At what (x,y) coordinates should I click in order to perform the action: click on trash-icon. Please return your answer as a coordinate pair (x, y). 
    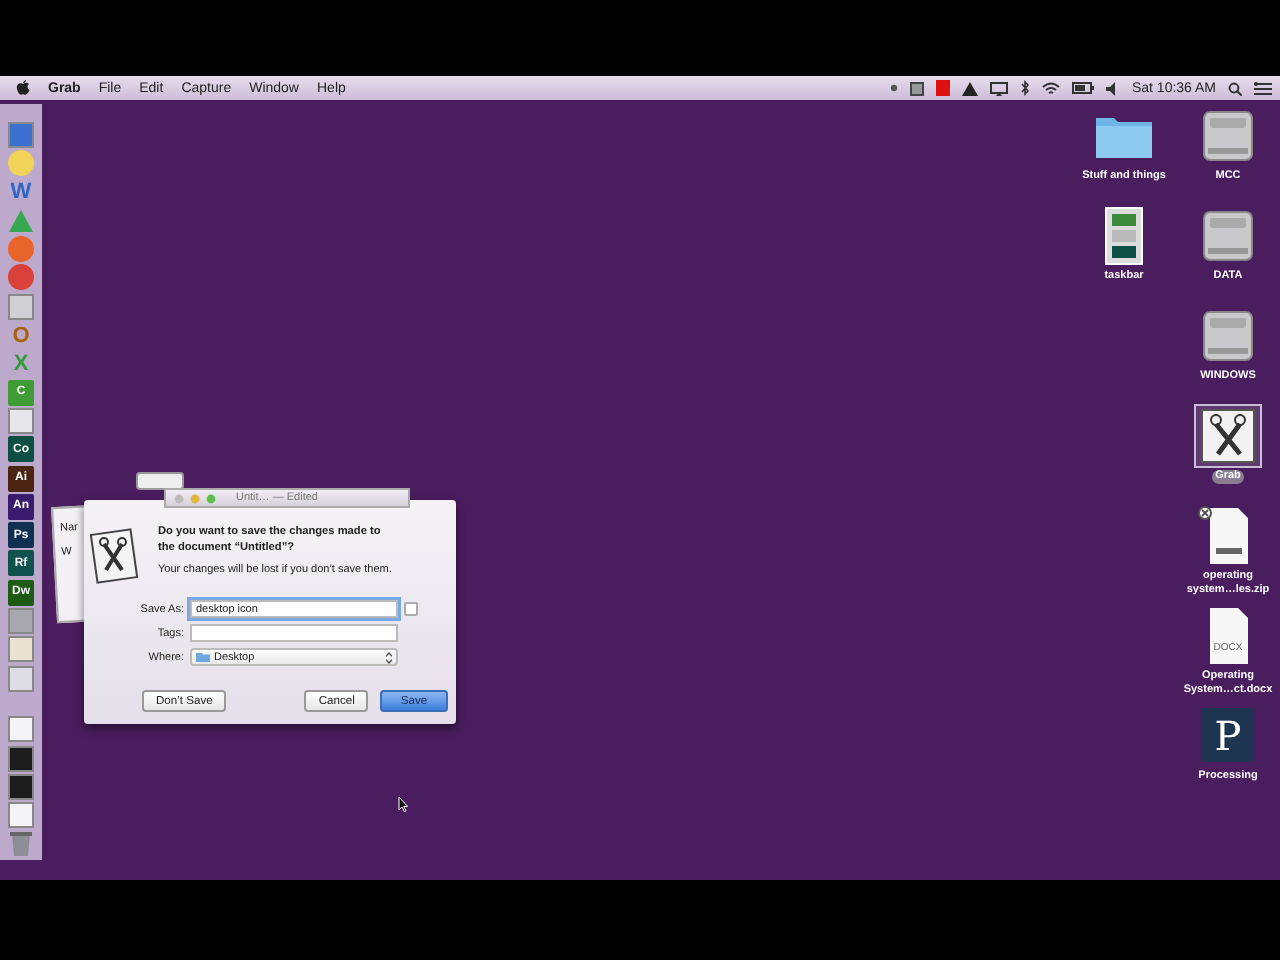
    Looking at the image, I should click on (21, 843).